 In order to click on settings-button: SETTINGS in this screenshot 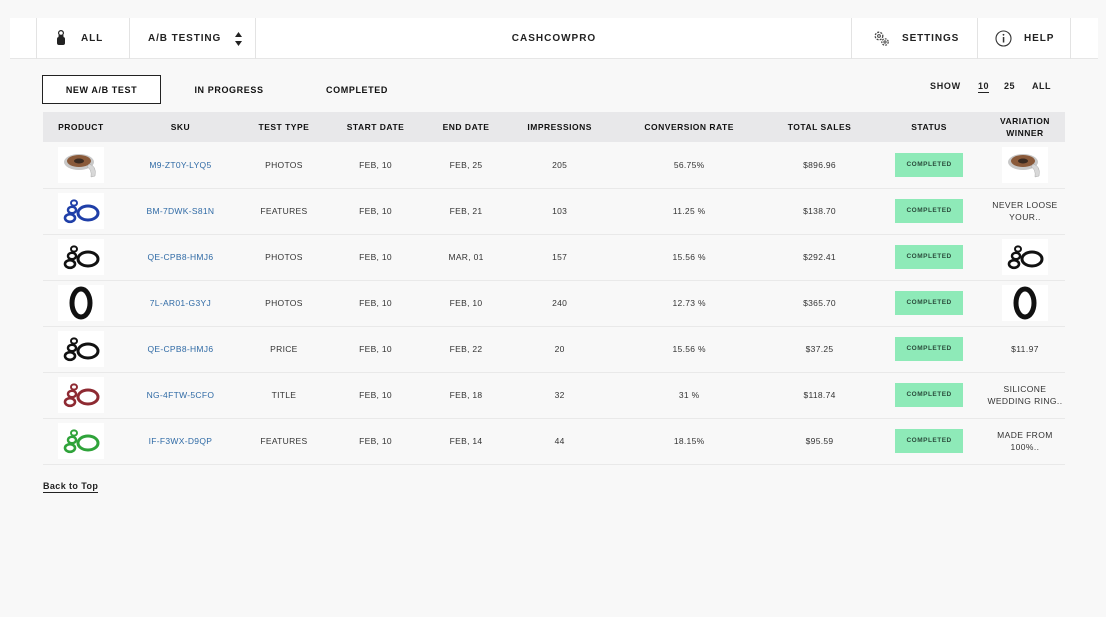, I will do `click(916, 38)`.